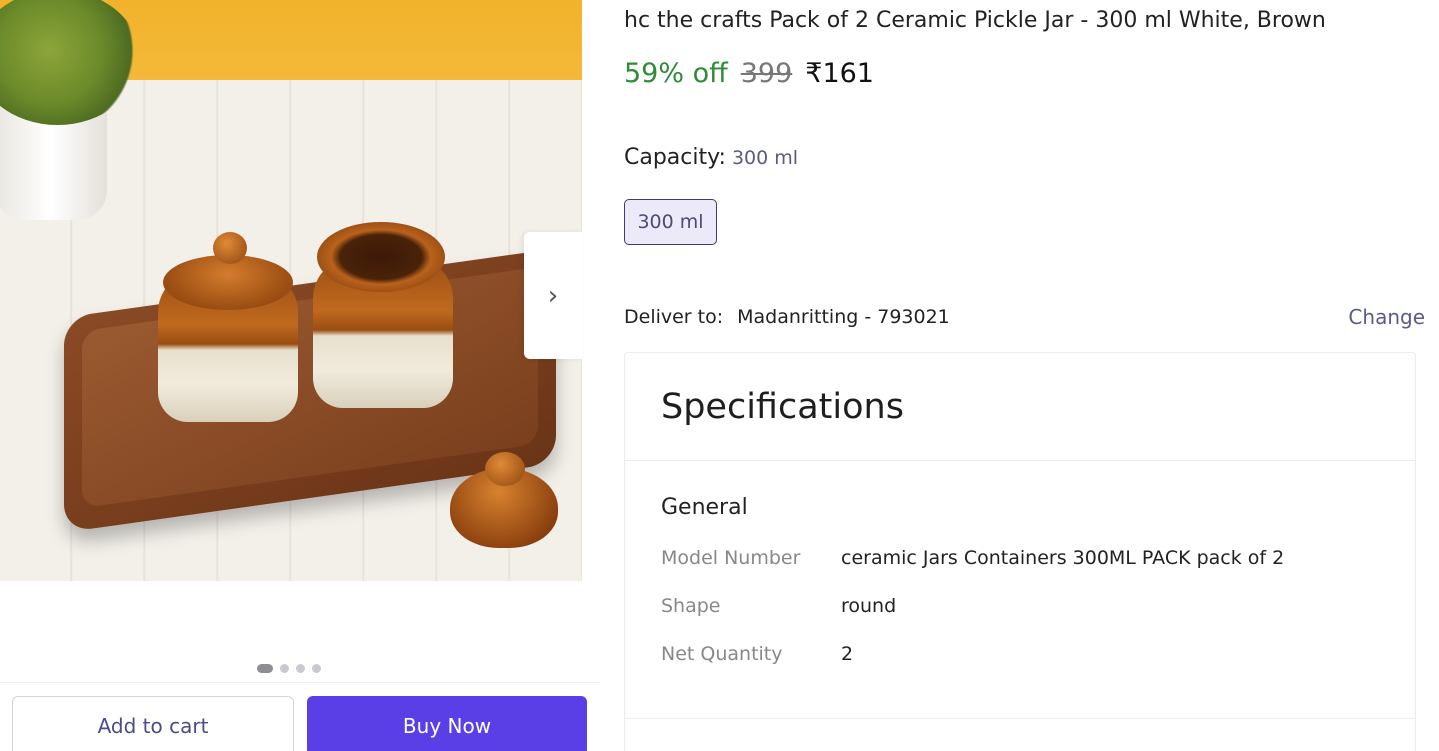 Image resolution: width=1439 pixels, height=751 pixels. I want to click on capacity-row: Capacity: 300 ml, so click(711, 157).